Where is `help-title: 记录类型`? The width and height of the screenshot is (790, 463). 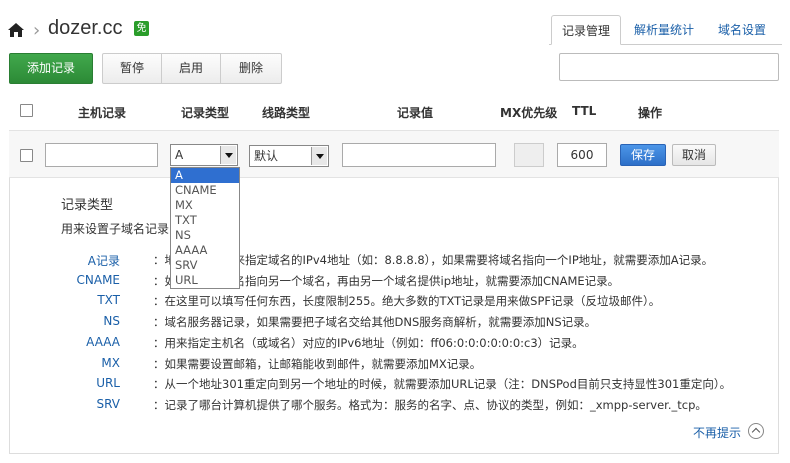 help-title: 记录类型 is located at coordinates (87, 205).